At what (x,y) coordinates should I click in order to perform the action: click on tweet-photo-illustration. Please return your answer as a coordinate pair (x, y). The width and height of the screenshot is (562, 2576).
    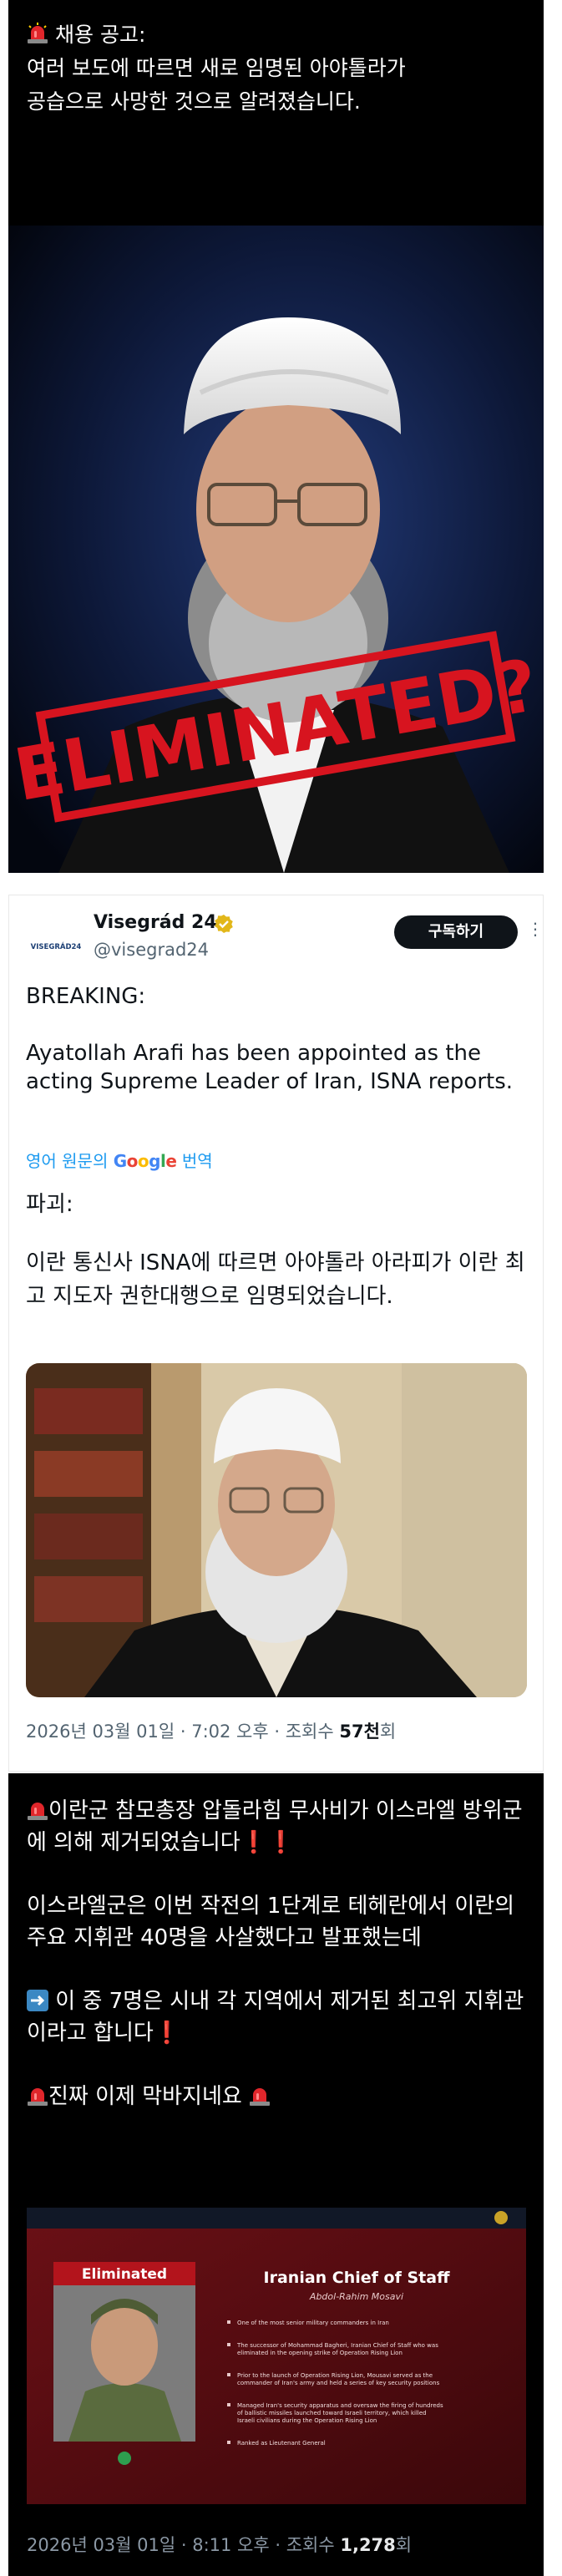
    Looking at the image, I should click on (276, 1530).